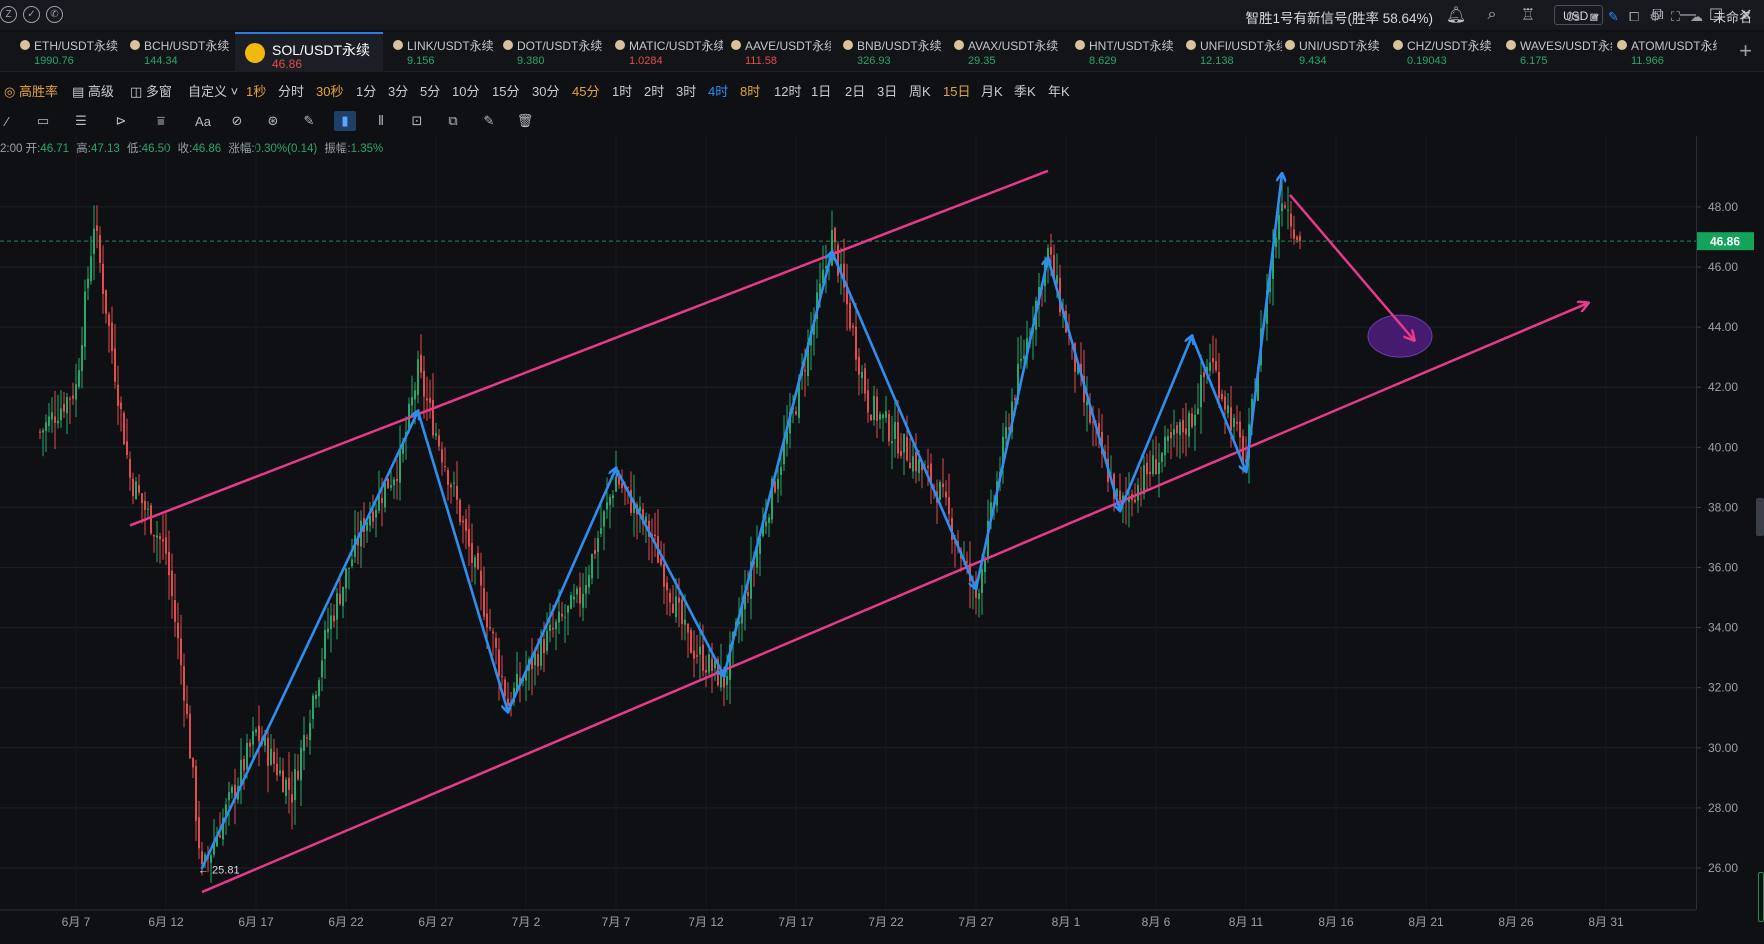 This screenshot has width=1764, height=944. What do you see at coordinates (8, 14) in the screenshot?
I see `logo-icon: Z` at bounding box center [8, 14].